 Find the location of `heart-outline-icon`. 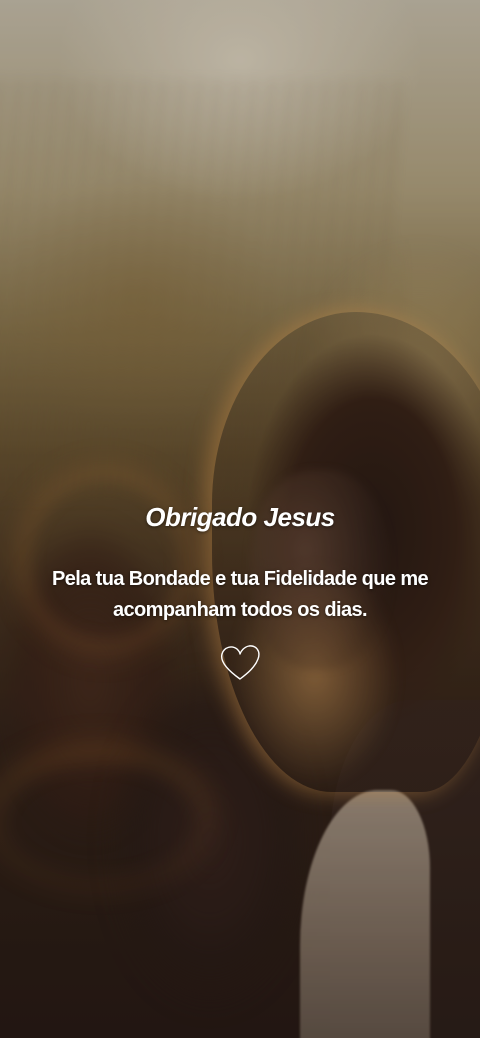

heart-outline-icon is located at coordinates (240, 662).